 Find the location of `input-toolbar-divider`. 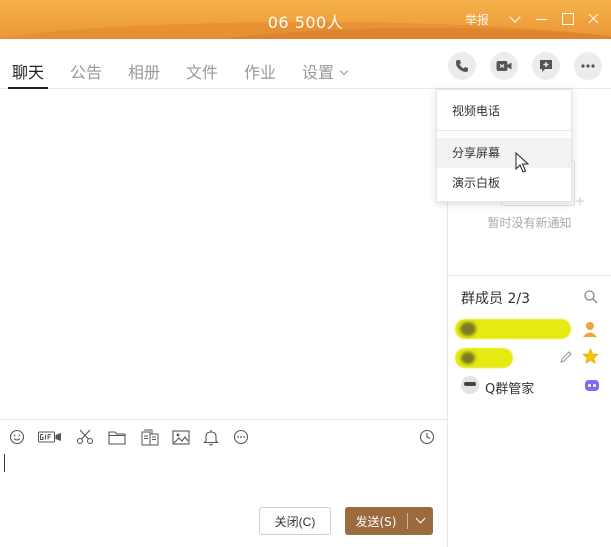

input-toolbar-divider is located at coordinates (223, 419).